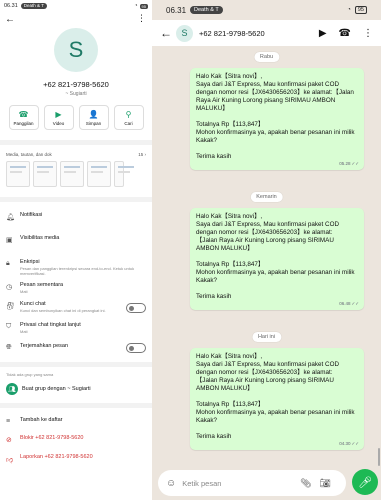 This screenshot has height=500, width=381. I want to click on group-icon: 👥︎, so click(12, 389).